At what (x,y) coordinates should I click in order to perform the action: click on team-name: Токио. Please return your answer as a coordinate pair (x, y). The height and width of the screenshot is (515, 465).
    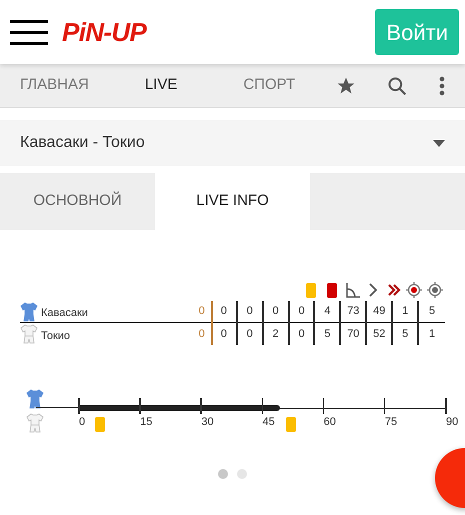
    Looking at the image, I should click on (55, 336).